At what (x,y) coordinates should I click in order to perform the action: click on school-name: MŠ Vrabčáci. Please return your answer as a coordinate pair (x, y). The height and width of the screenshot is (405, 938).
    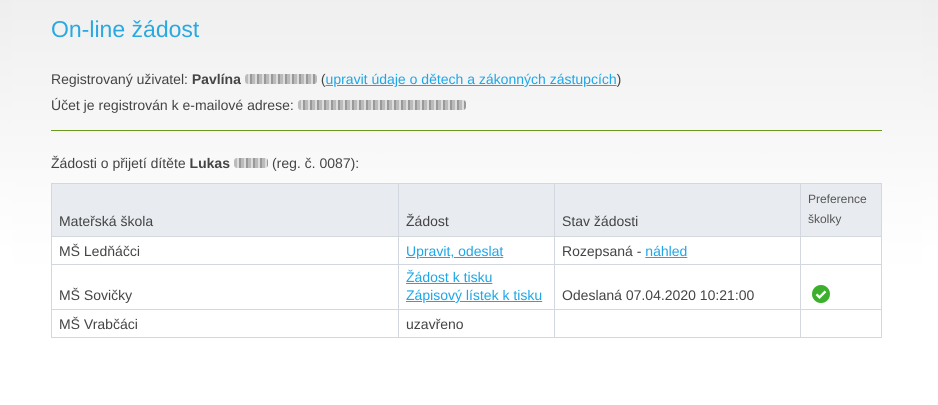
    Looking at the image, I should click on (98, 324).